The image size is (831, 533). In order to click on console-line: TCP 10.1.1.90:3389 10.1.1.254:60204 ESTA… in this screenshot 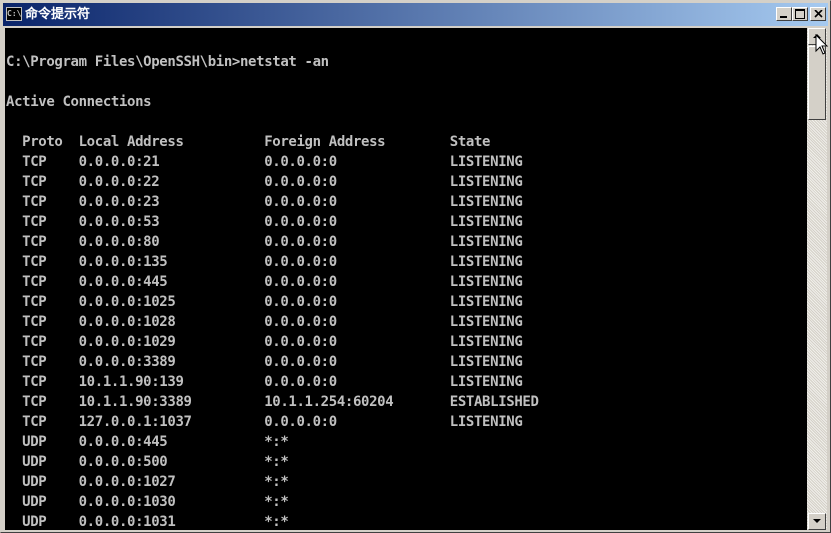, I will do `click(272, 402)`.